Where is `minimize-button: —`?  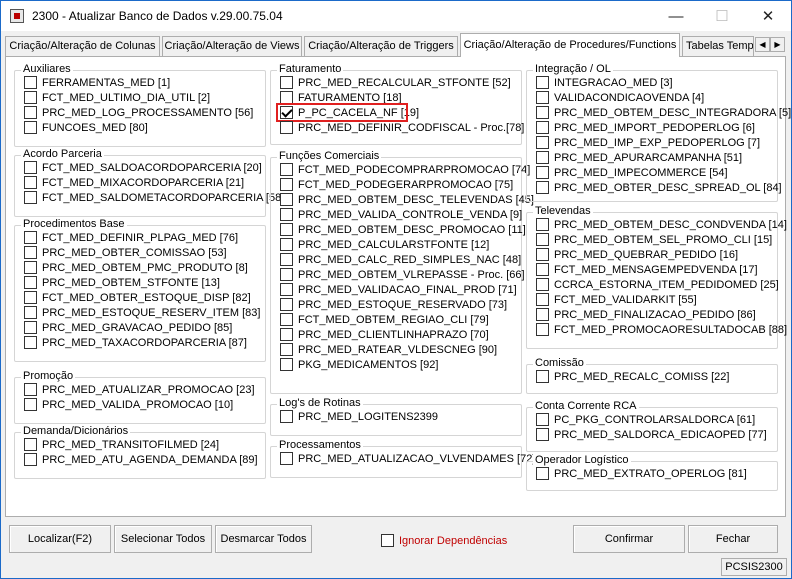
minimize-button: — is located at coordinates (676, 16).